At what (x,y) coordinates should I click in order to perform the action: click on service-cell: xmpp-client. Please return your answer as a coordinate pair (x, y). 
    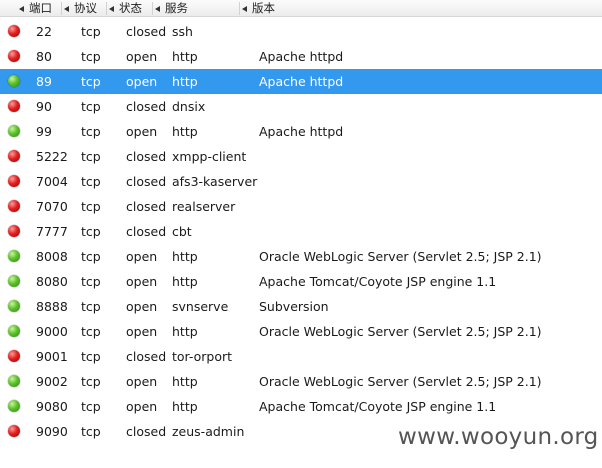
    Looking at the image, I should click on (209, 156).